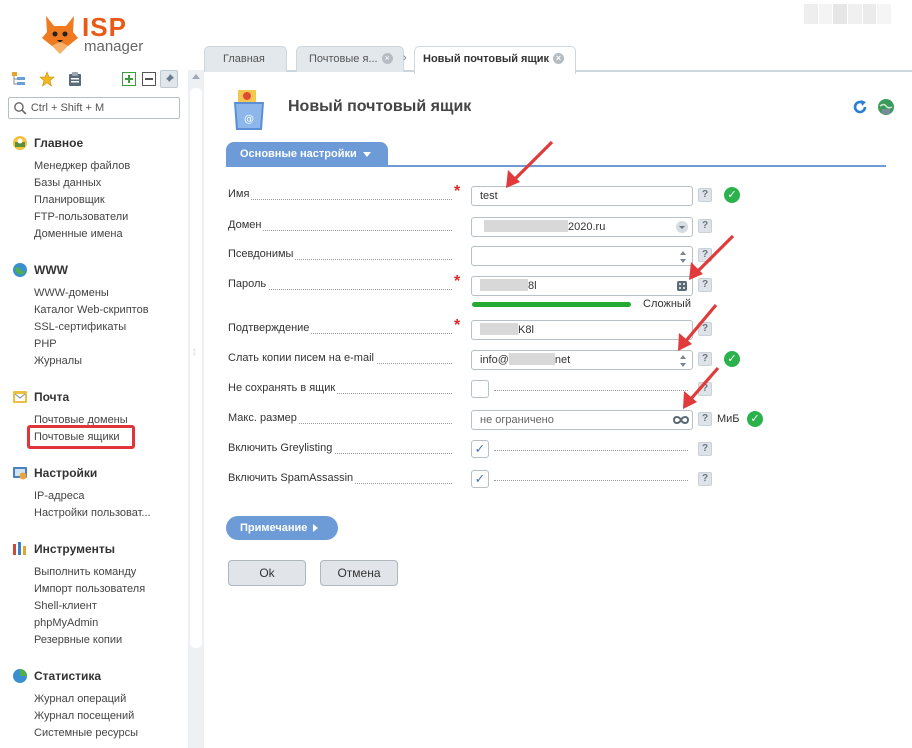 This screenshot has height=748, width=912. Describe the element at coordinates (94, 496) in the screenshot. I see `sidebar-item-ip-addresses: IP-адреса` at that location.